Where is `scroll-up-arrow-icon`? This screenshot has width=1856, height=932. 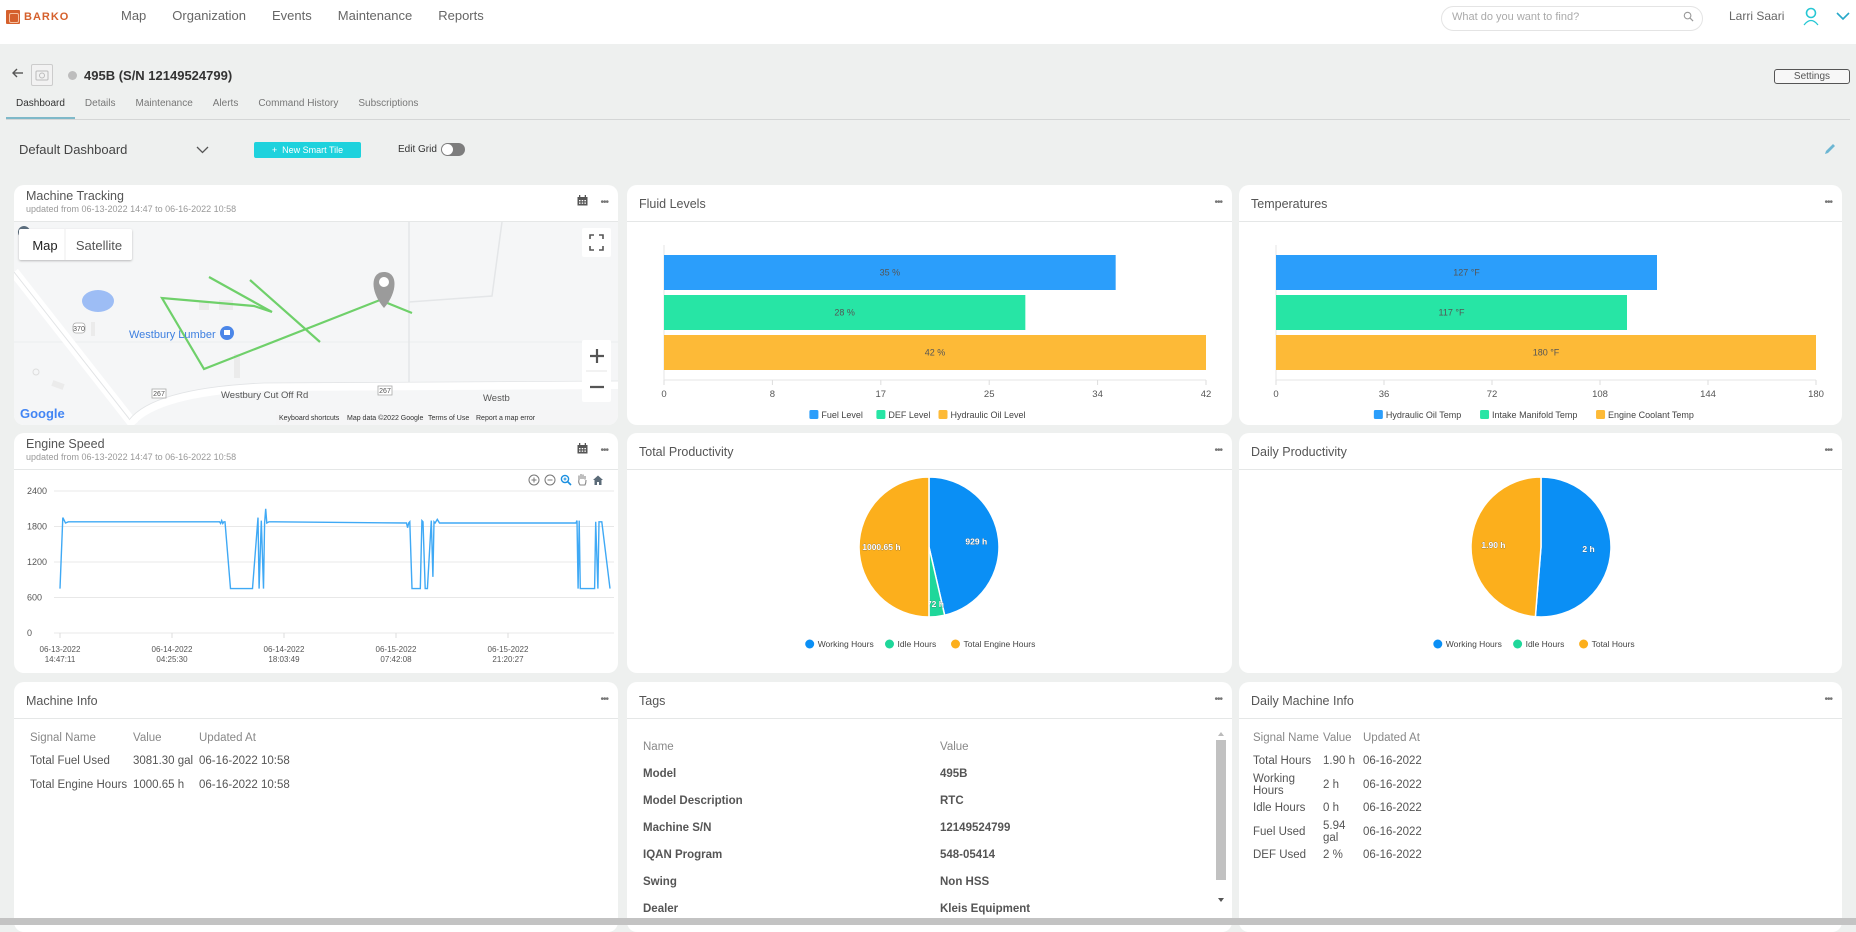 scroll-up-arrow-icon is located at coordinates (1221, 734).